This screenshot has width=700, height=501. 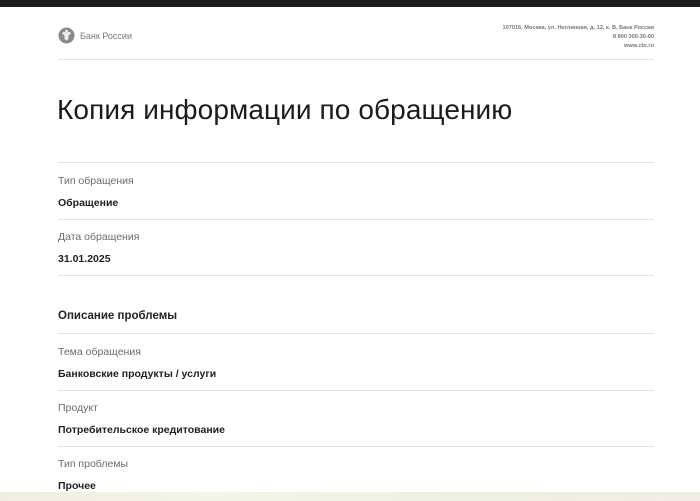 I want to click on page-title: Копия информации по обращению, so click(x=285, y=109).